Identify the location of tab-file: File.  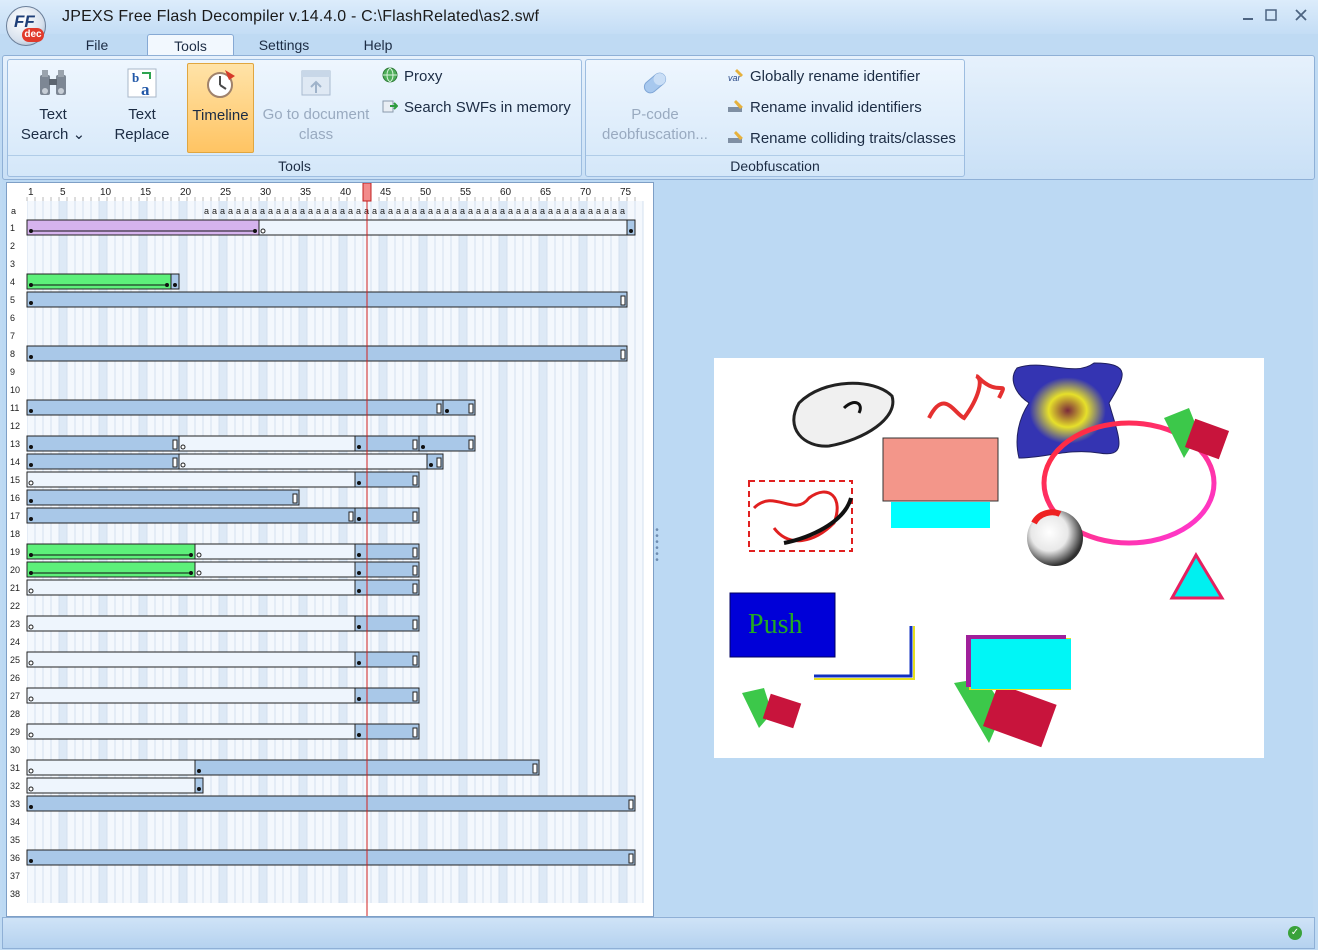
(97, 45).